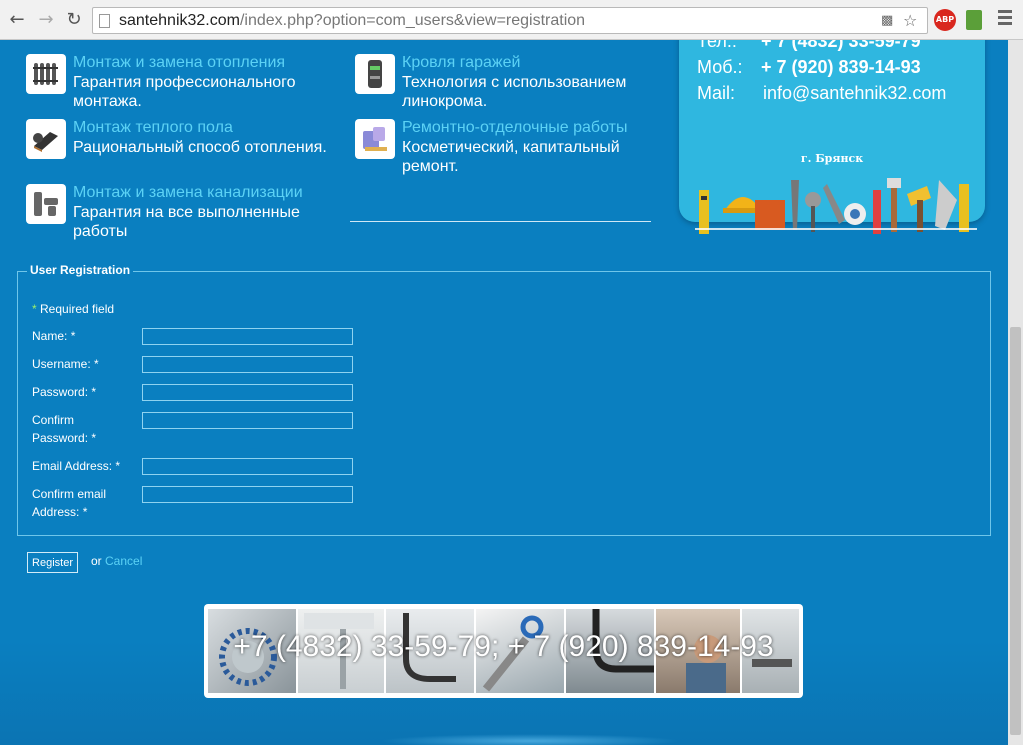  I want to click on service-desc: Косметический, капитальный ремонт., so click(511, 157).